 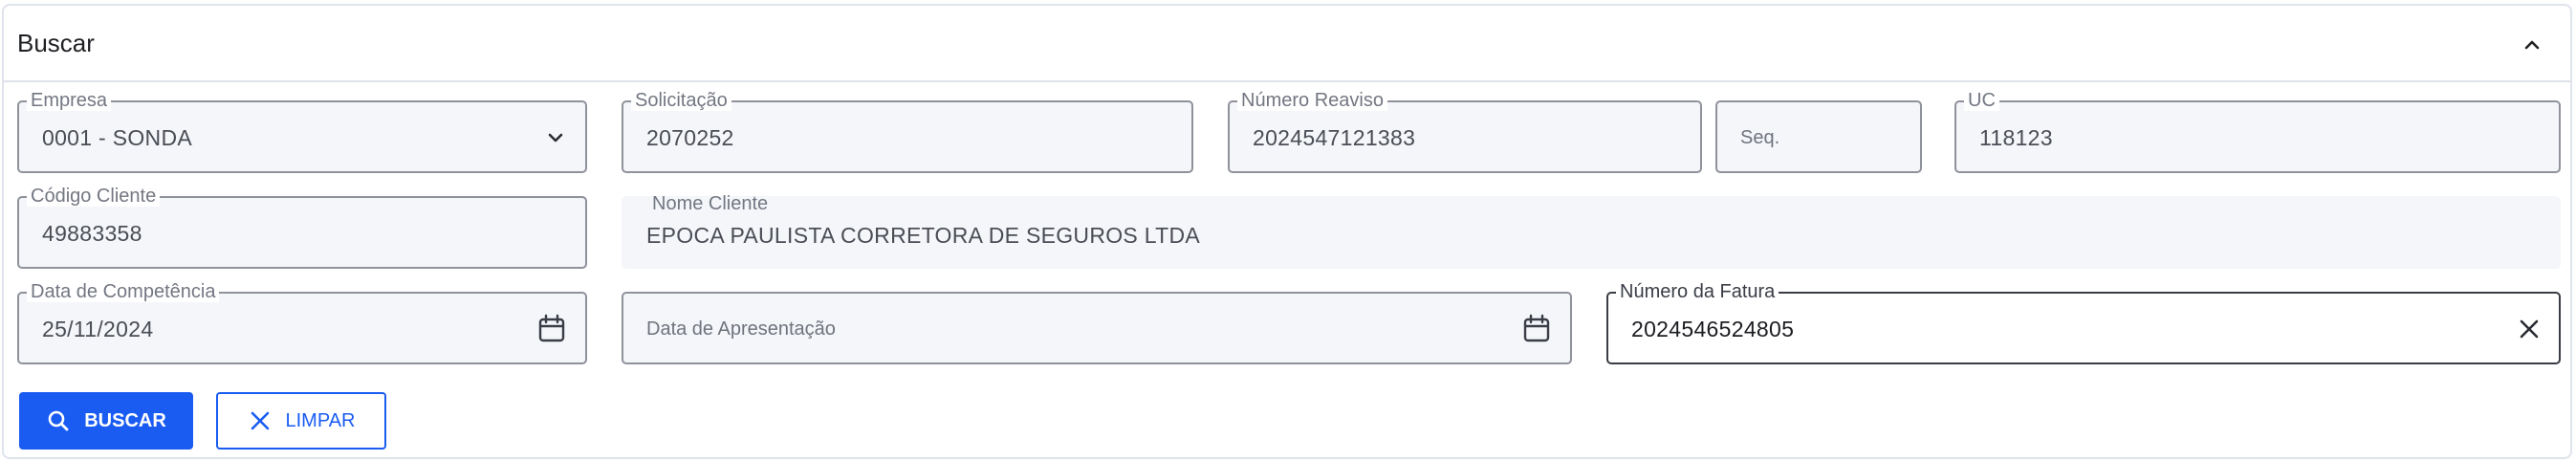 What do you see at coordinates (2016, 138) in the screenshot?
I see `uc-value: 118123` at bounding box center [2016, 138].